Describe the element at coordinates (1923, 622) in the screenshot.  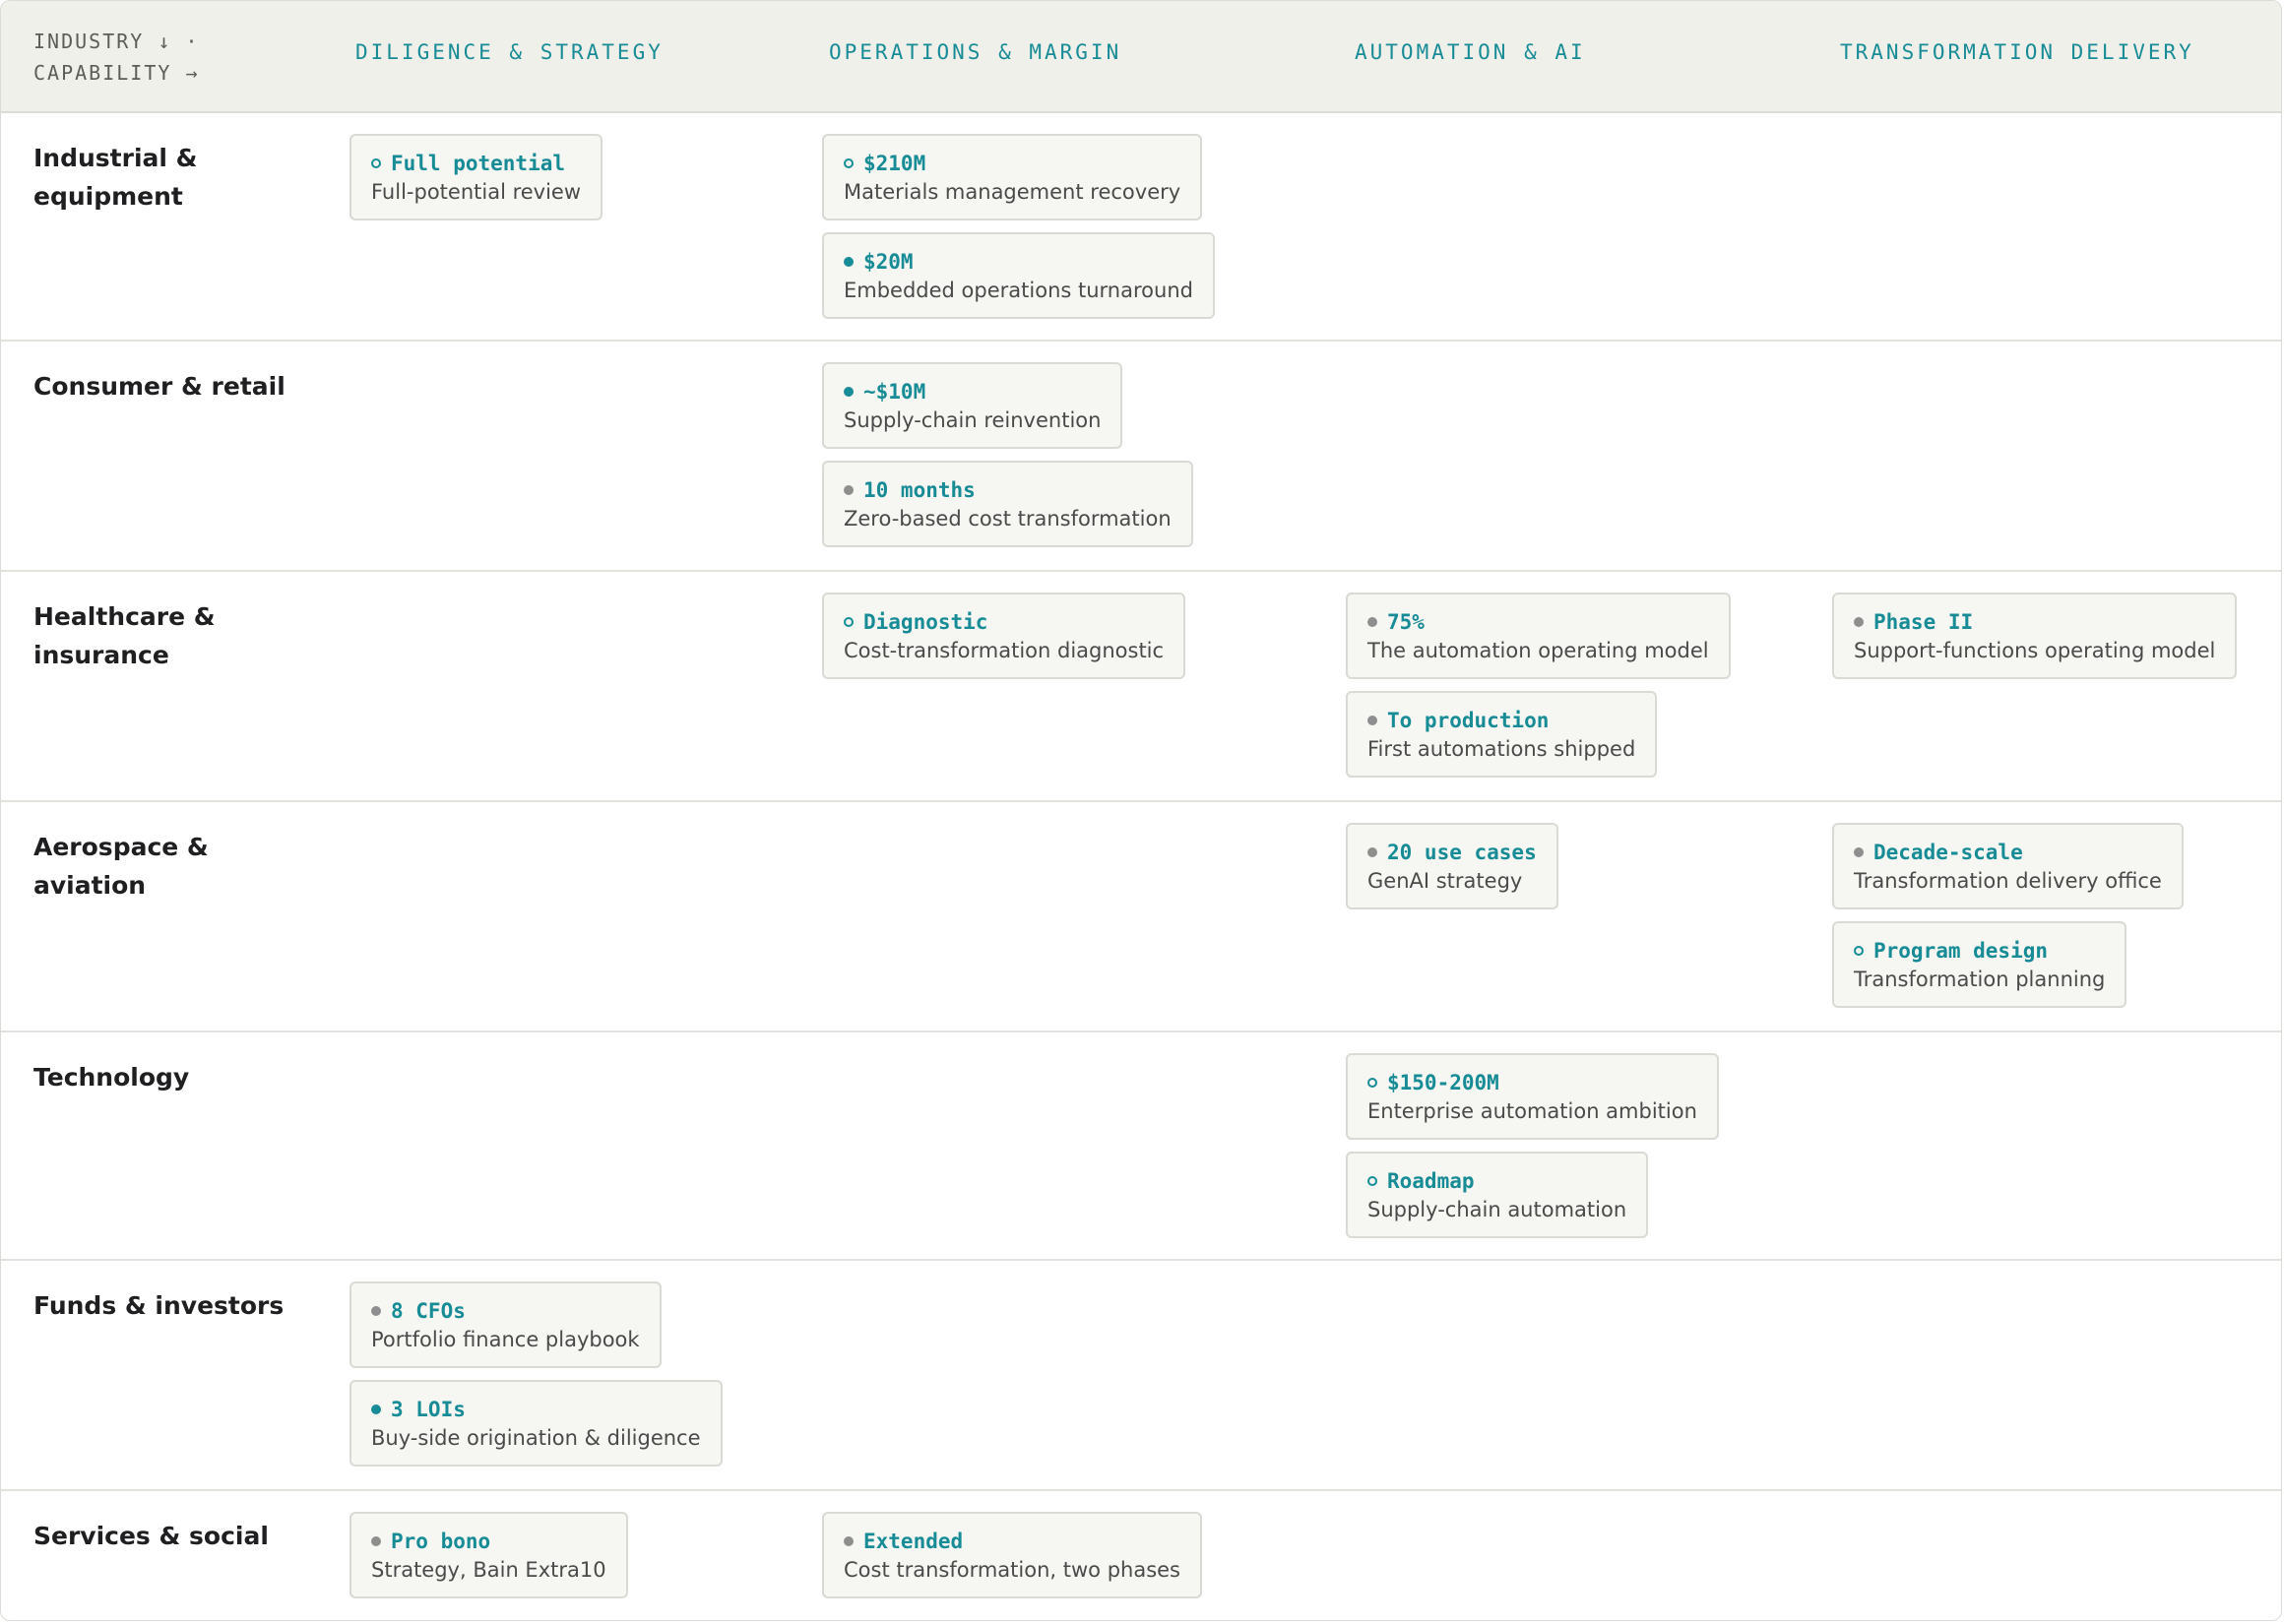
I see `card-metric-text: Phase II` at that location.